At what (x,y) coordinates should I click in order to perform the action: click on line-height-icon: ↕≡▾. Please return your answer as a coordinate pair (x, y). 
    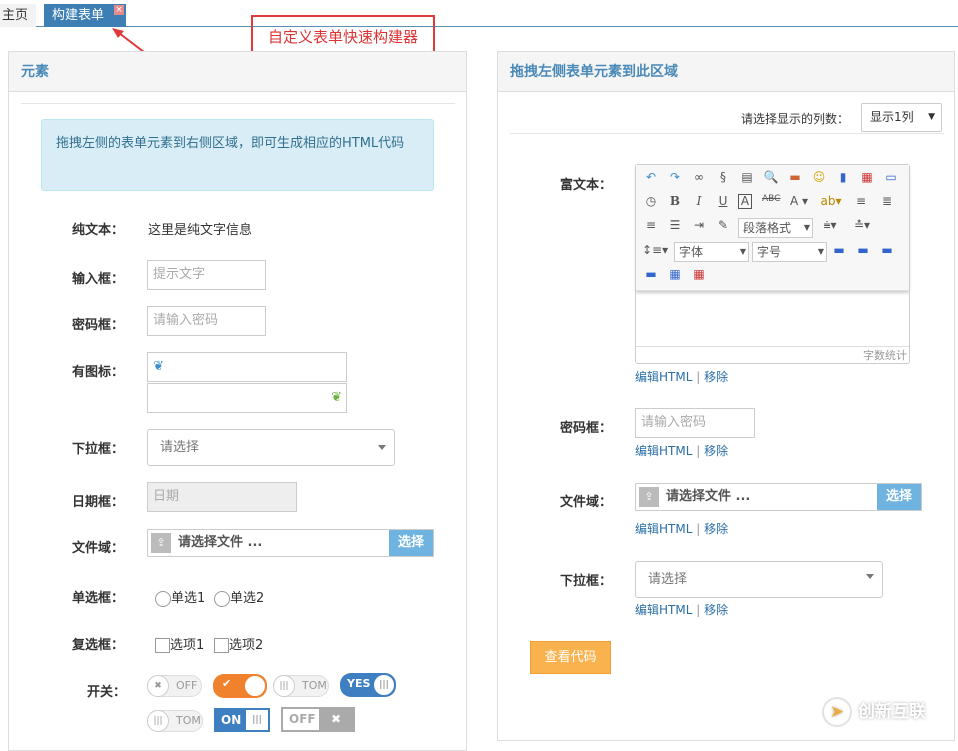
    Looking at the image, I should click on (655, 250).